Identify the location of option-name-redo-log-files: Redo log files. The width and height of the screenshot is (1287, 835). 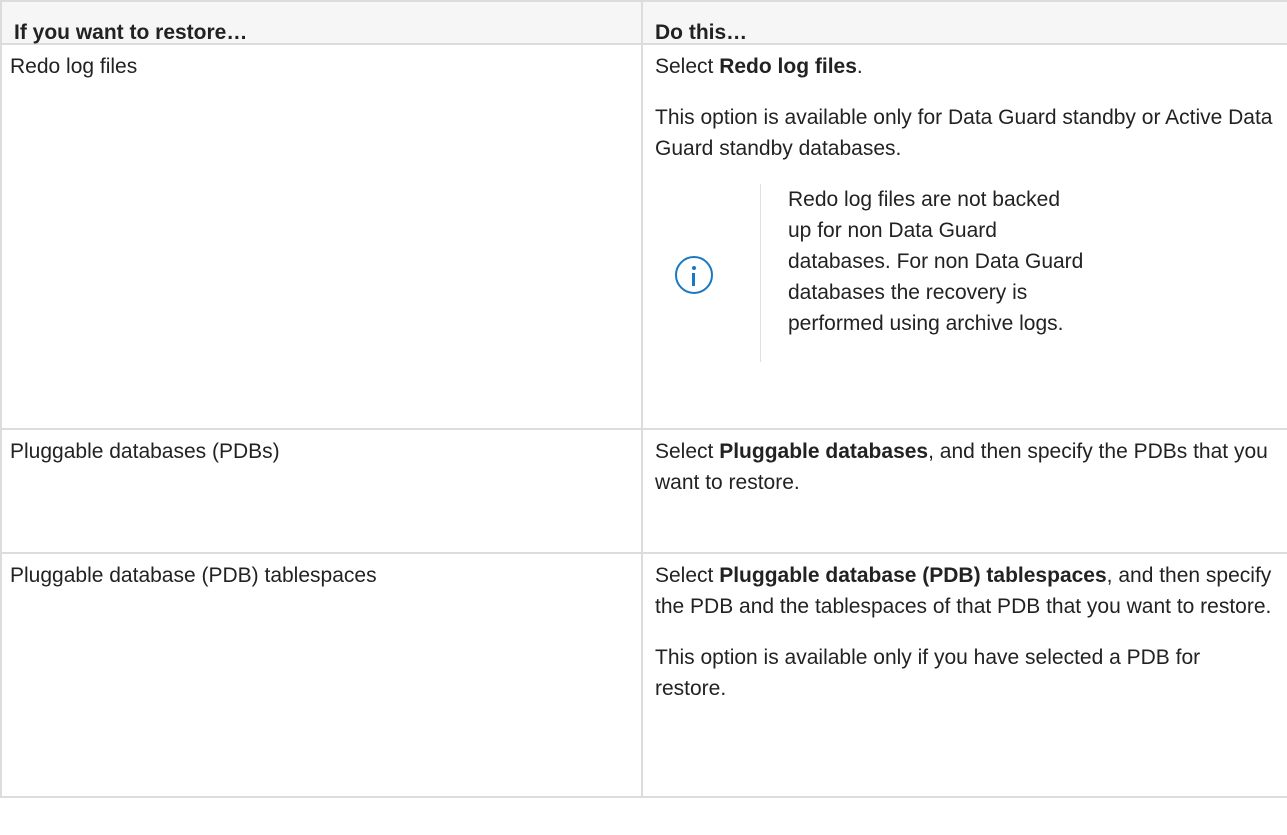
(788, 66).